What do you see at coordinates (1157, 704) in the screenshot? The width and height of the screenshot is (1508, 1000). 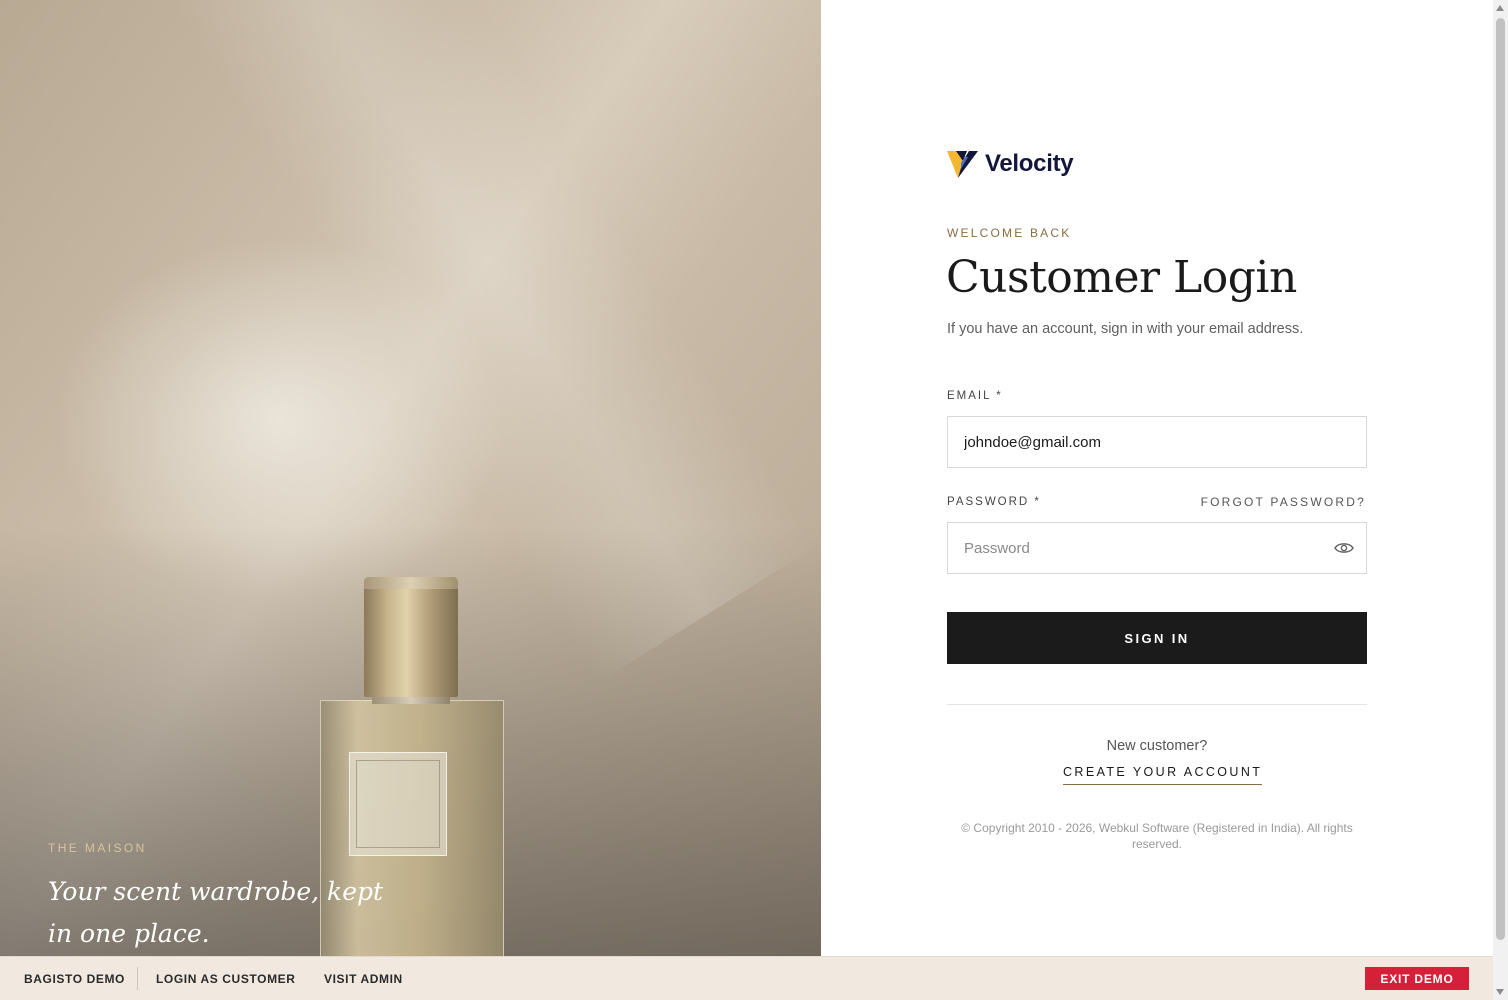 I see `divider` at bounding box center [1157, 704].